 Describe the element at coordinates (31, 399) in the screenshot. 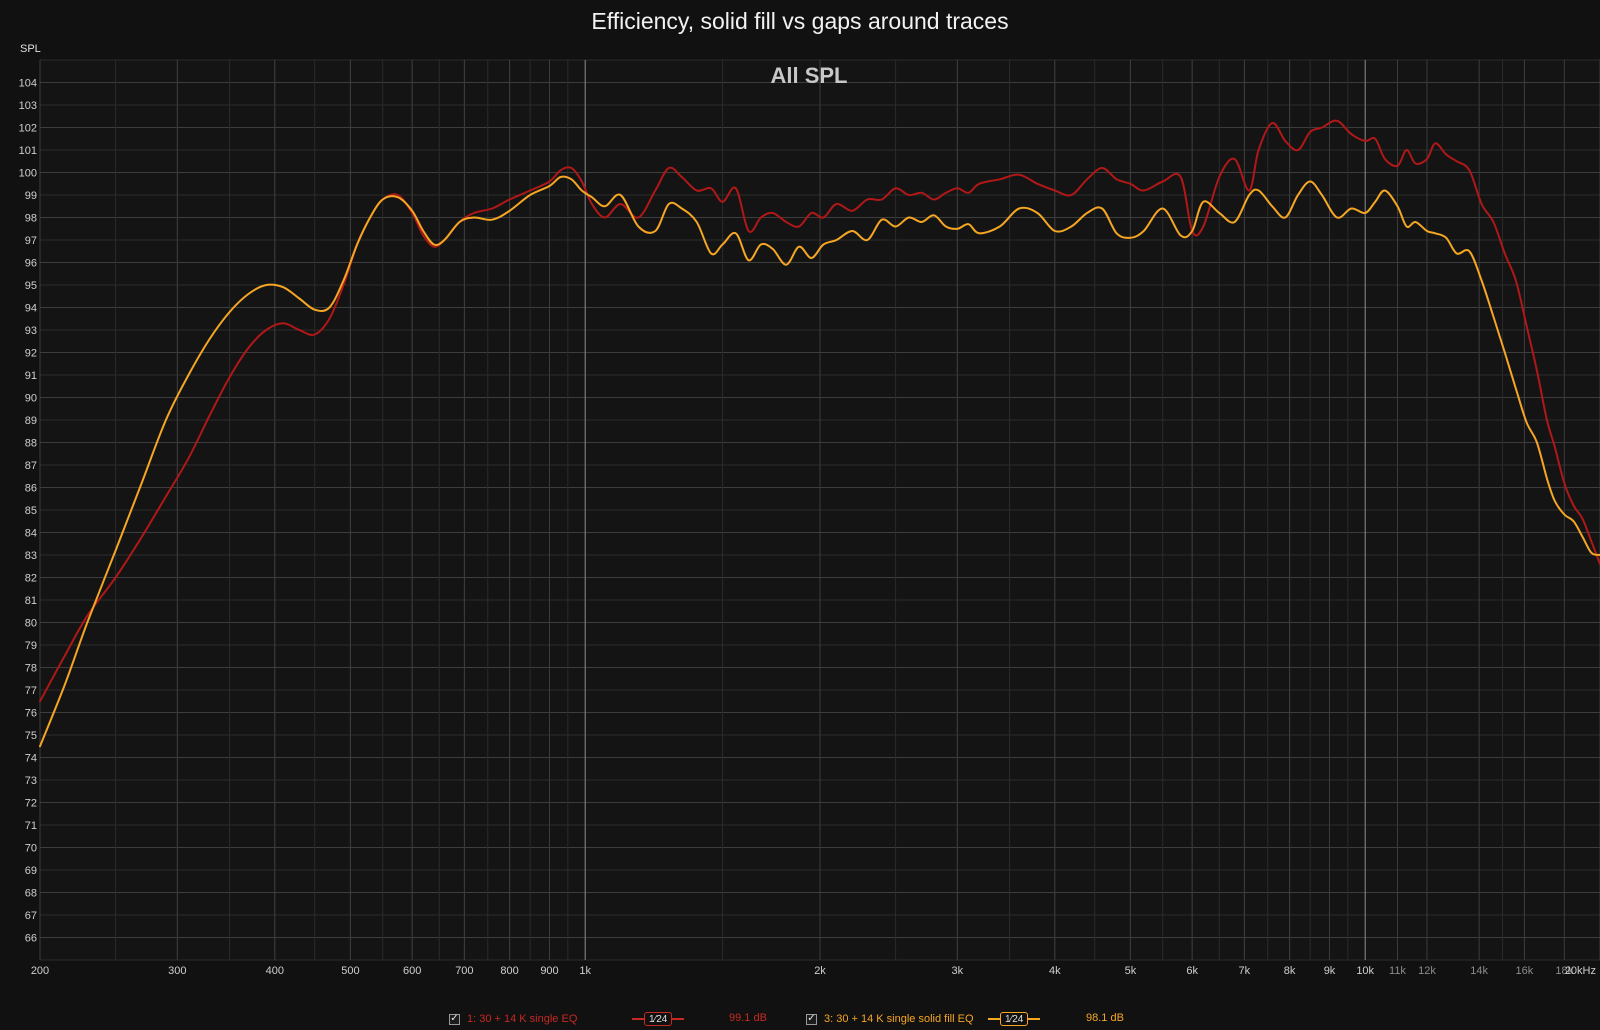

I see `y-tick-label: 90` at that location.